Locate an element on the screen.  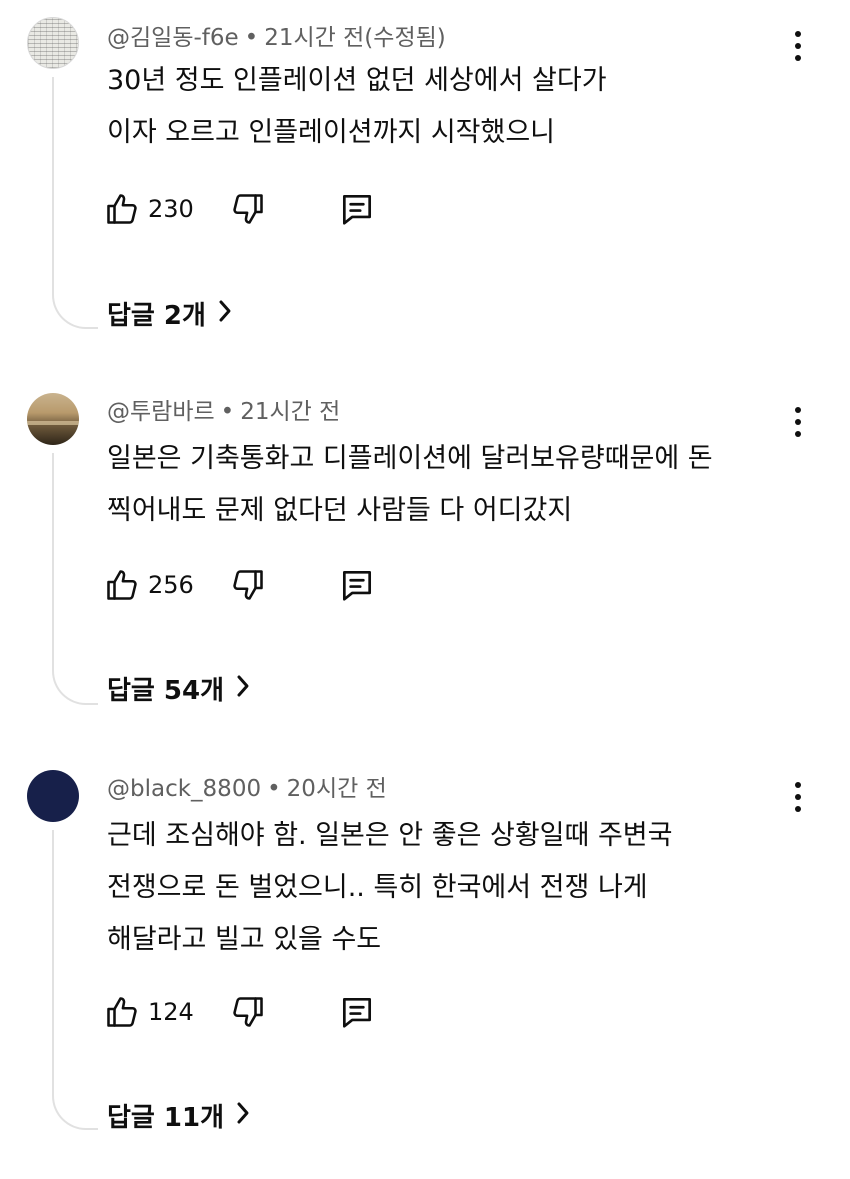
author-handle: @김일동-f6e is located at coordinates (173, 38).